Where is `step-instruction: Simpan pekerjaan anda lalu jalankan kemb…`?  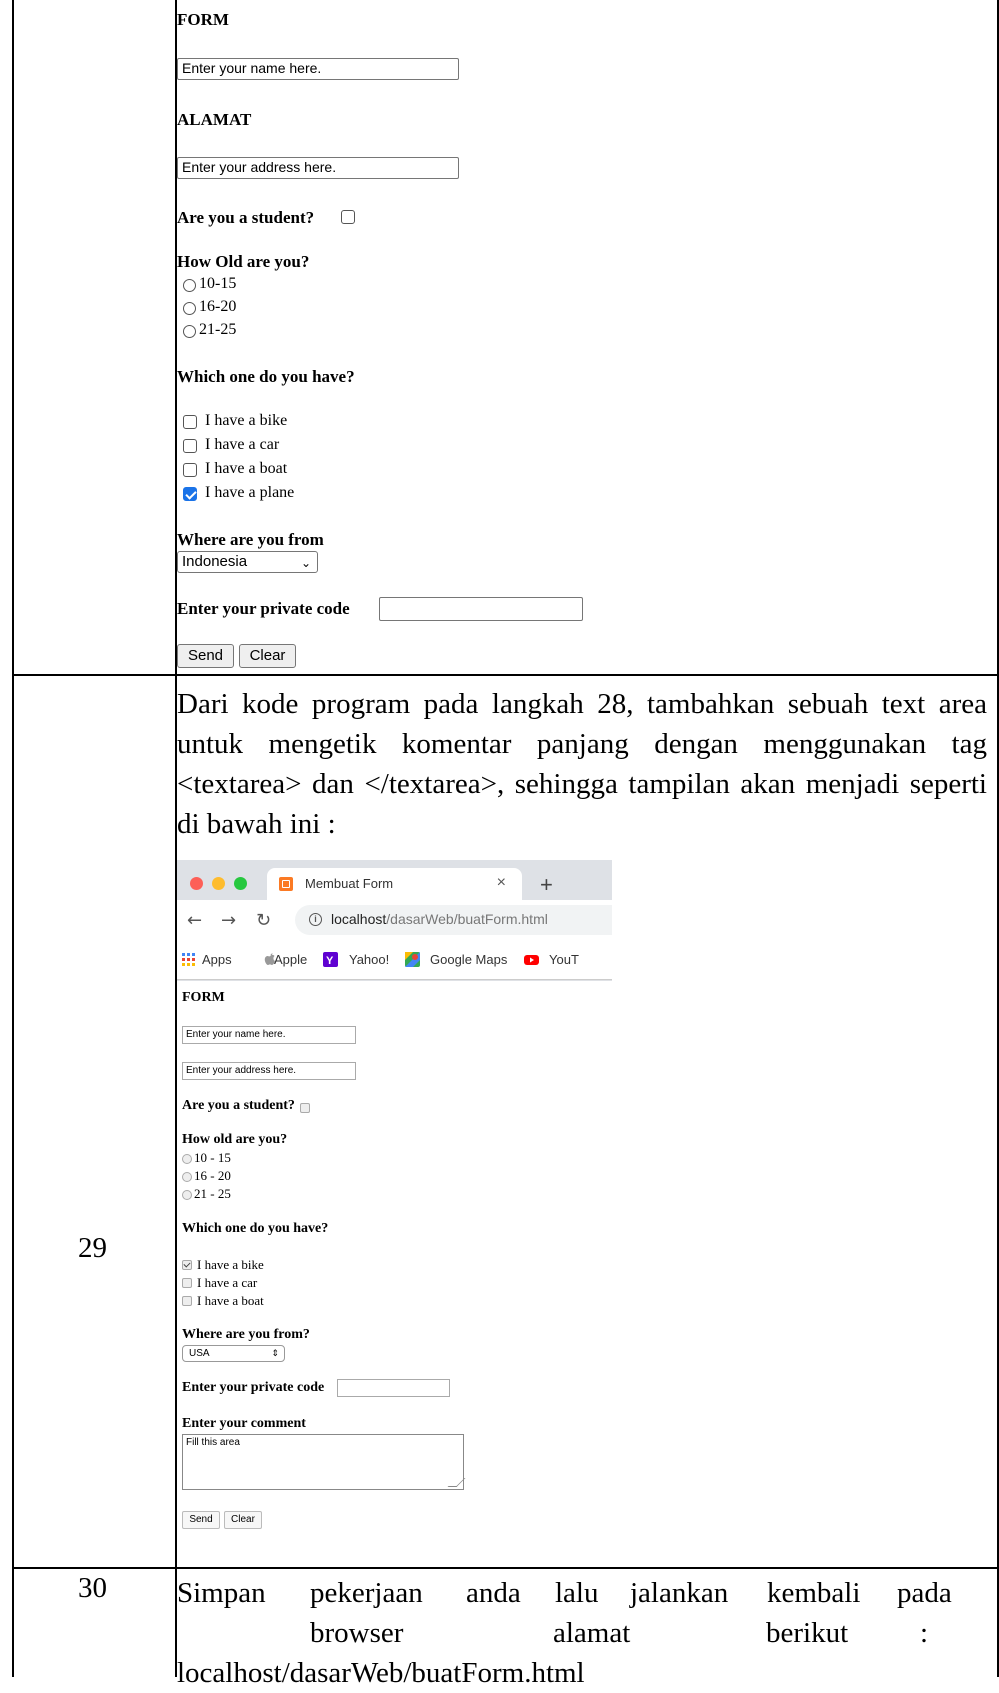
step-instruction: Simpan pekerjaan anda lalu jalankan kemb… is located at coordinates (567, 1633).